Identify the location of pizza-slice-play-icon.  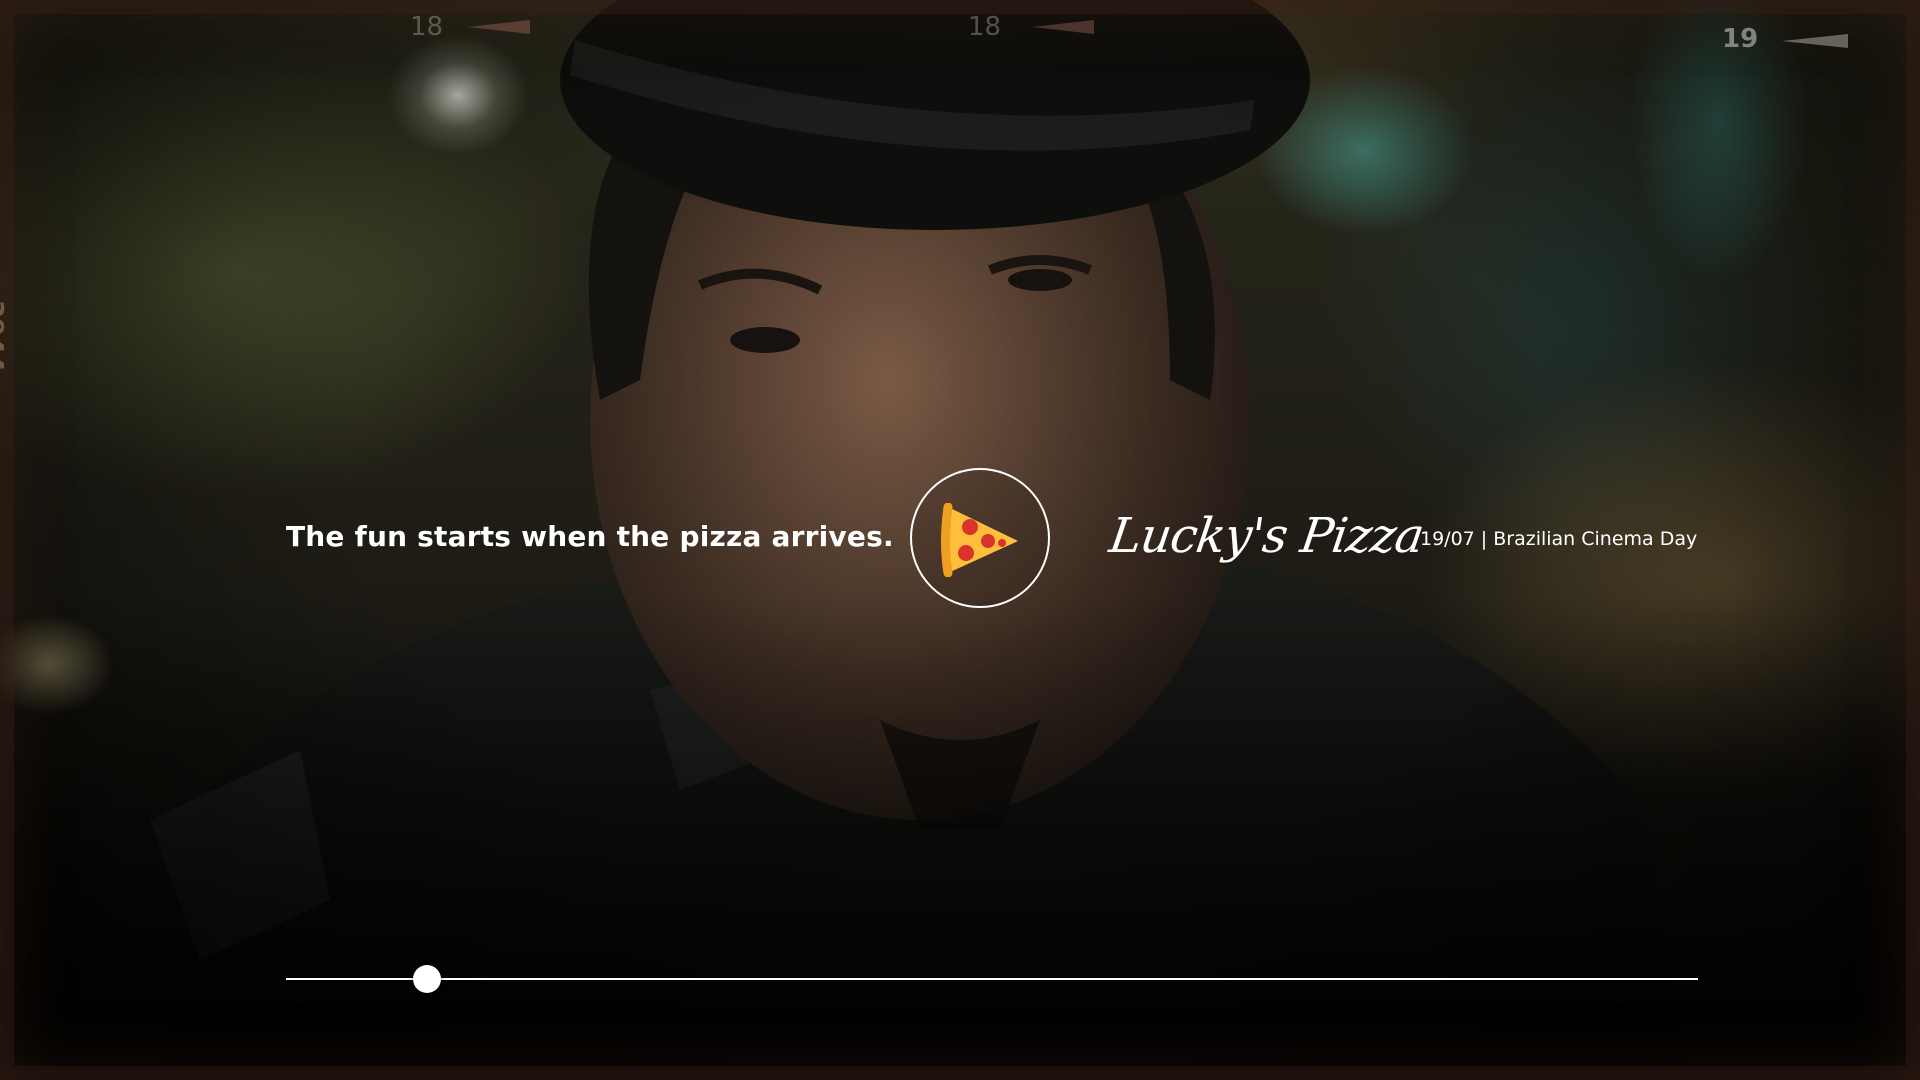
(979, 540).